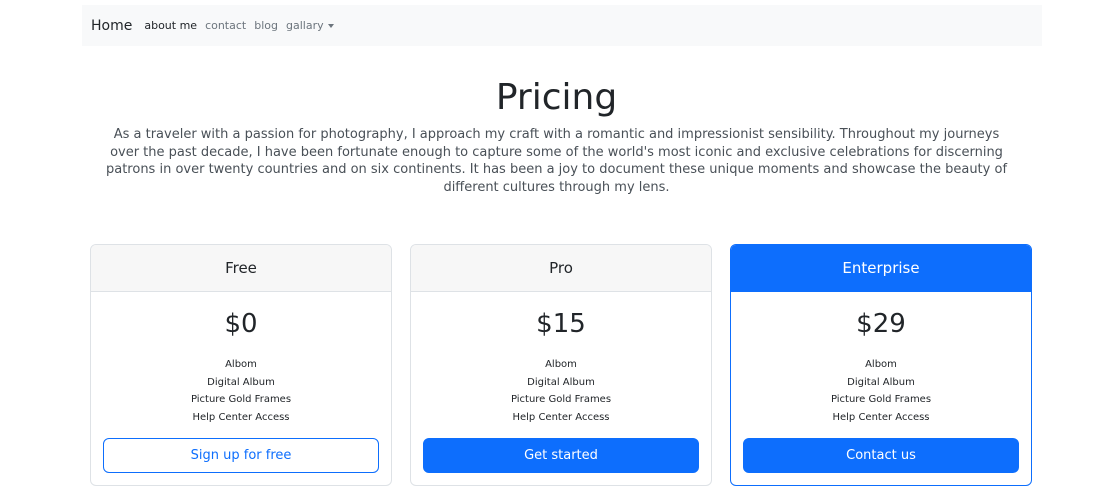 The image size is (1113, 488). What do you see at coordinates (330, 26) in the screenshot?
I see `caret-down-icon` at bounding box center [330, 26].